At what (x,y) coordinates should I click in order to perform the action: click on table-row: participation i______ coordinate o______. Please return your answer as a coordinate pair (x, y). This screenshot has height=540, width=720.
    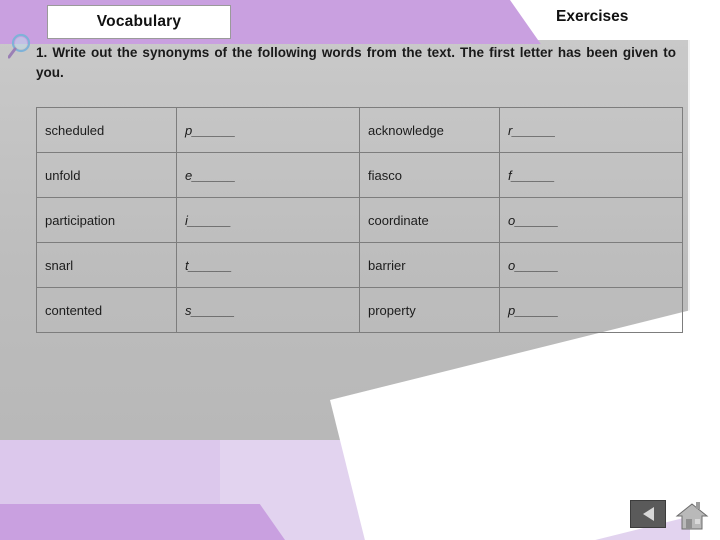
    Looking at the image, I should click on (359, 220).